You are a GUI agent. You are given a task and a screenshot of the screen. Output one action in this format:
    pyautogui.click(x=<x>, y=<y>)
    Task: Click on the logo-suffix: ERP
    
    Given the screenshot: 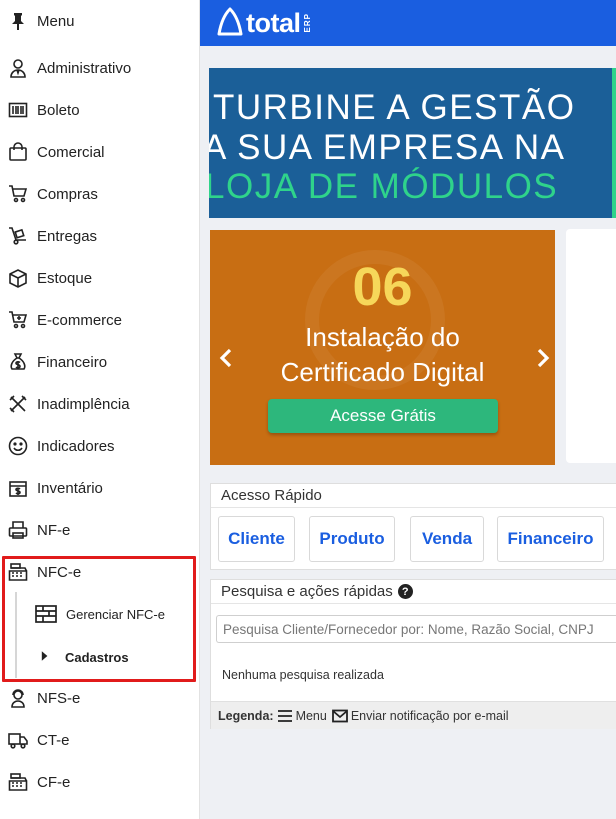 What is the action you would take?
    pyautogui.click(x=307, y=23)
    